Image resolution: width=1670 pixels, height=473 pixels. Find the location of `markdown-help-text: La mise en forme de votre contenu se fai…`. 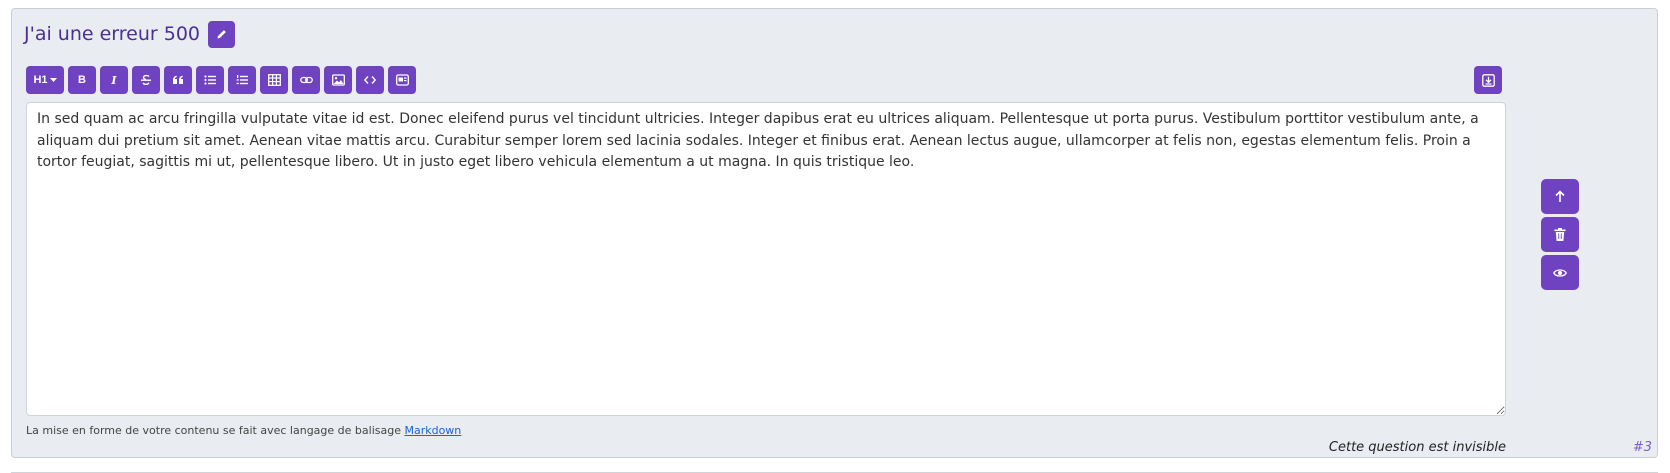

markdown-help-text: La mise en forme de votre contenu se fai… is located at coordinates (215, 430).